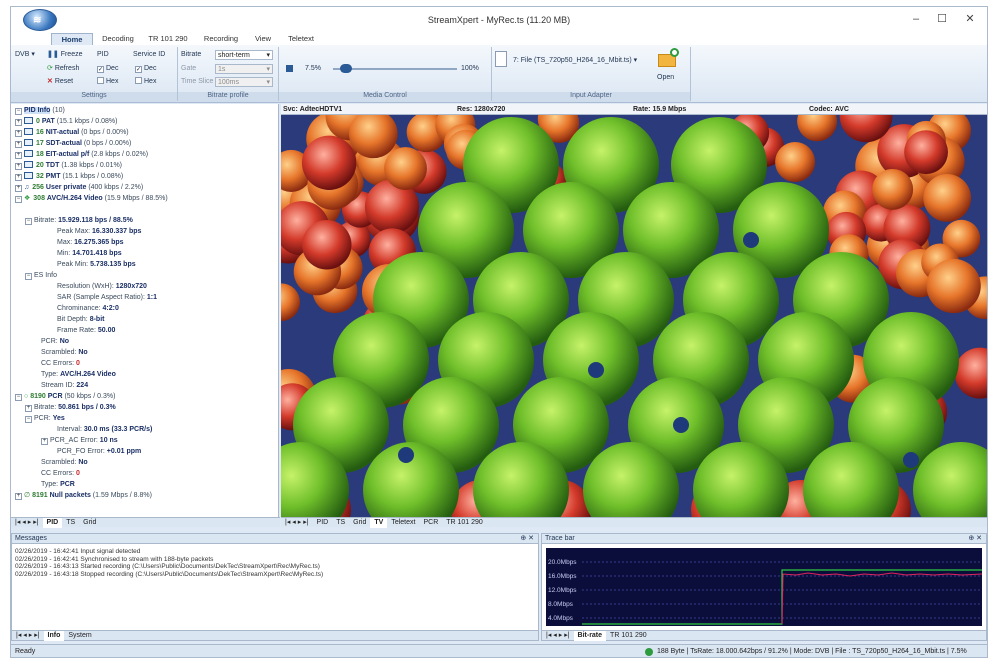 This screenshot has height=659, width=991. What do you see at coordinates (690, 74) in the screenshot?
I see `divider` at bounding box center [690, 74].